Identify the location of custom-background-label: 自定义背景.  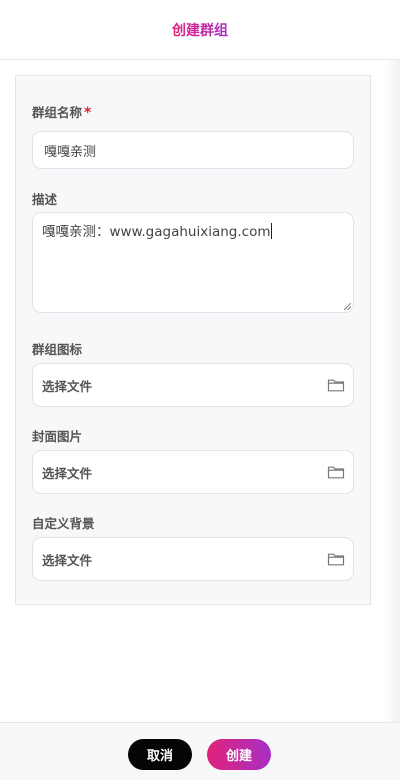
(63, 523).